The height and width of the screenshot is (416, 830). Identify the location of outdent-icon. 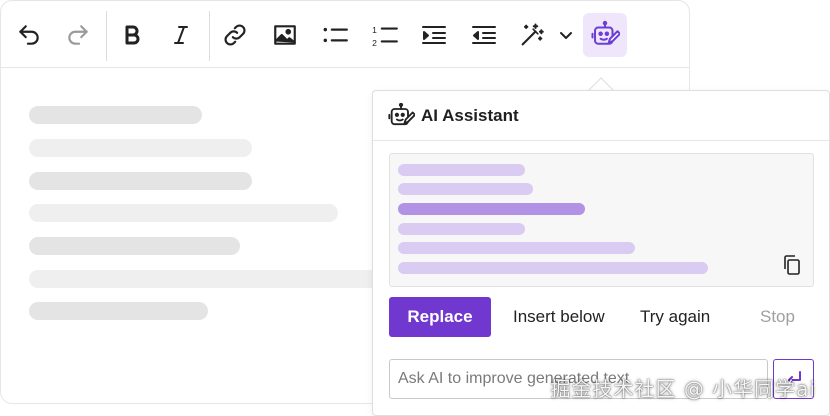
(484, 35).